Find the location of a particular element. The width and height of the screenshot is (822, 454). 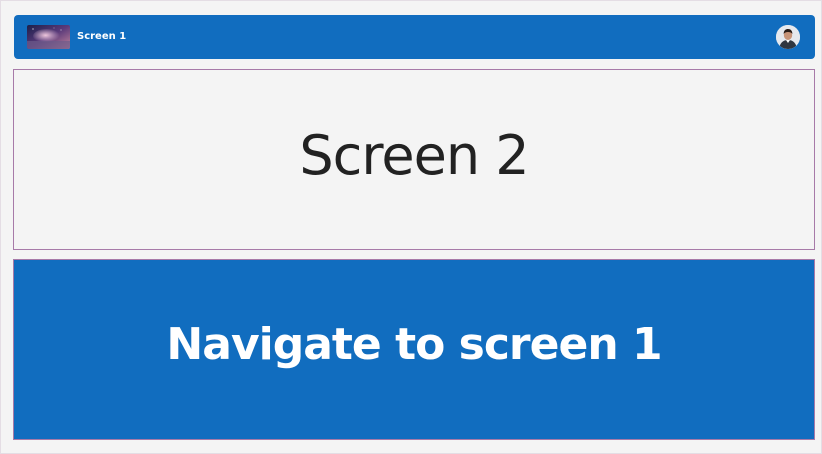

navigate-button-label: Navigate to screen 1 is located at coordinates (414, 344).